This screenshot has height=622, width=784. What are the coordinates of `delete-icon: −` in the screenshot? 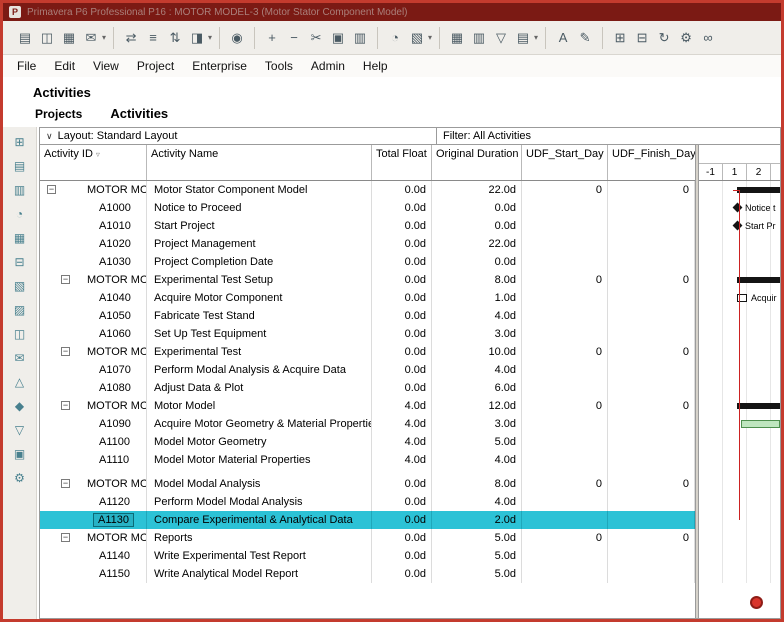 It's located at (294, 38).